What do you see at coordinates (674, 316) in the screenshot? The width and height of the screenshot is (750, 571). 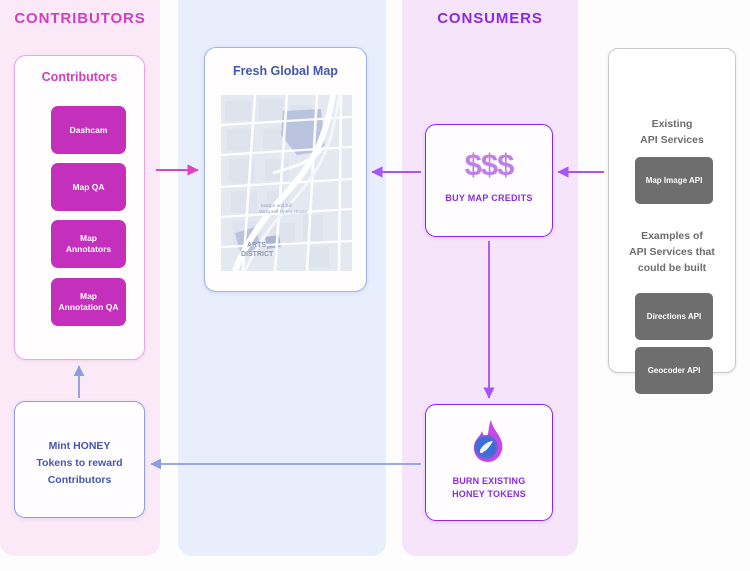 I see `api-box-directions: Directions API` at bounding box center [674, 316].